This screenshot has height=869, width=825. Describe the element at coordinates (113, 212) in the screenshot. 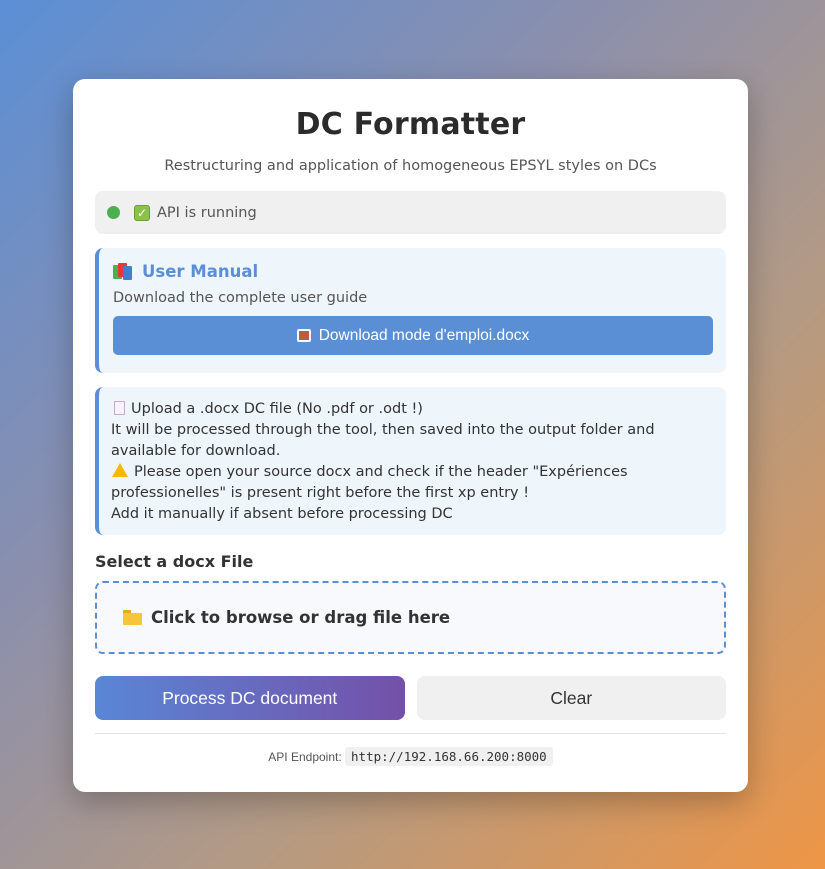

I see `status-dot-icon` at that location.